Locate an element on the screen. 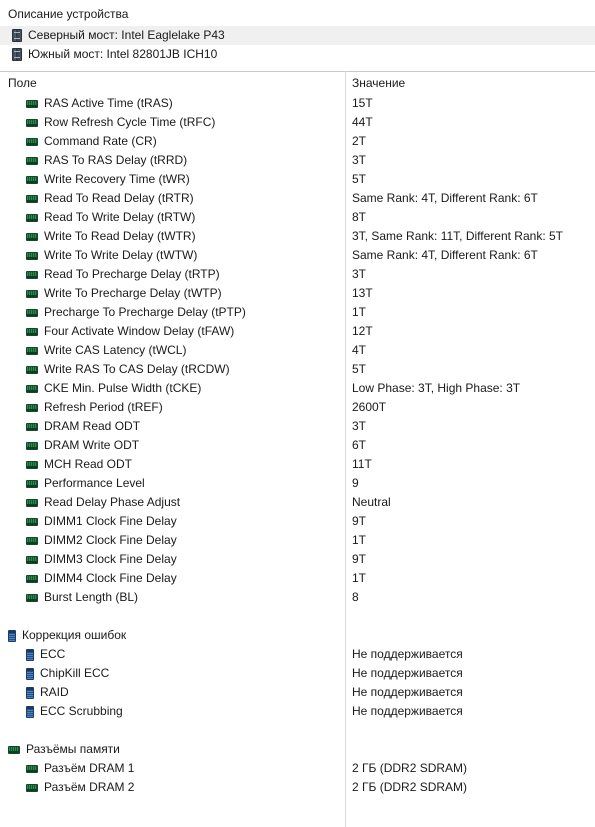 This screenshot has width=595, height=827. table-group-row: Разъёмы памяти is located at coordinates (297, 749).